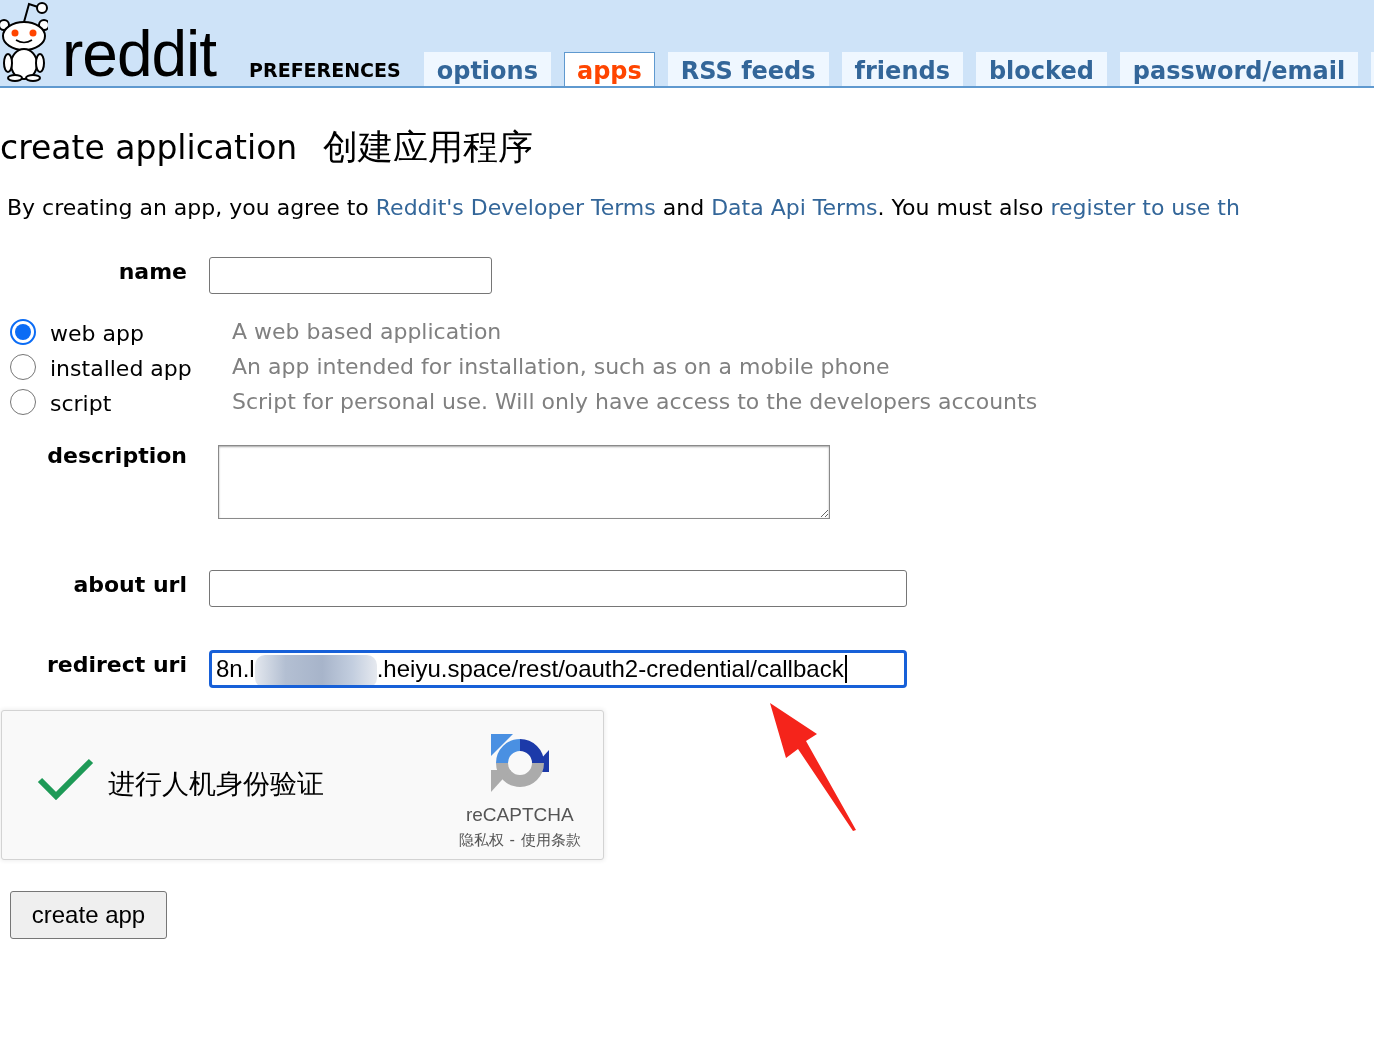 This screenshot has height=1052, width=1374. What do you see at coordinates (24, 41) in the screenshot?
I see `alien-mascot-icon` at bounding box center [24, 41].